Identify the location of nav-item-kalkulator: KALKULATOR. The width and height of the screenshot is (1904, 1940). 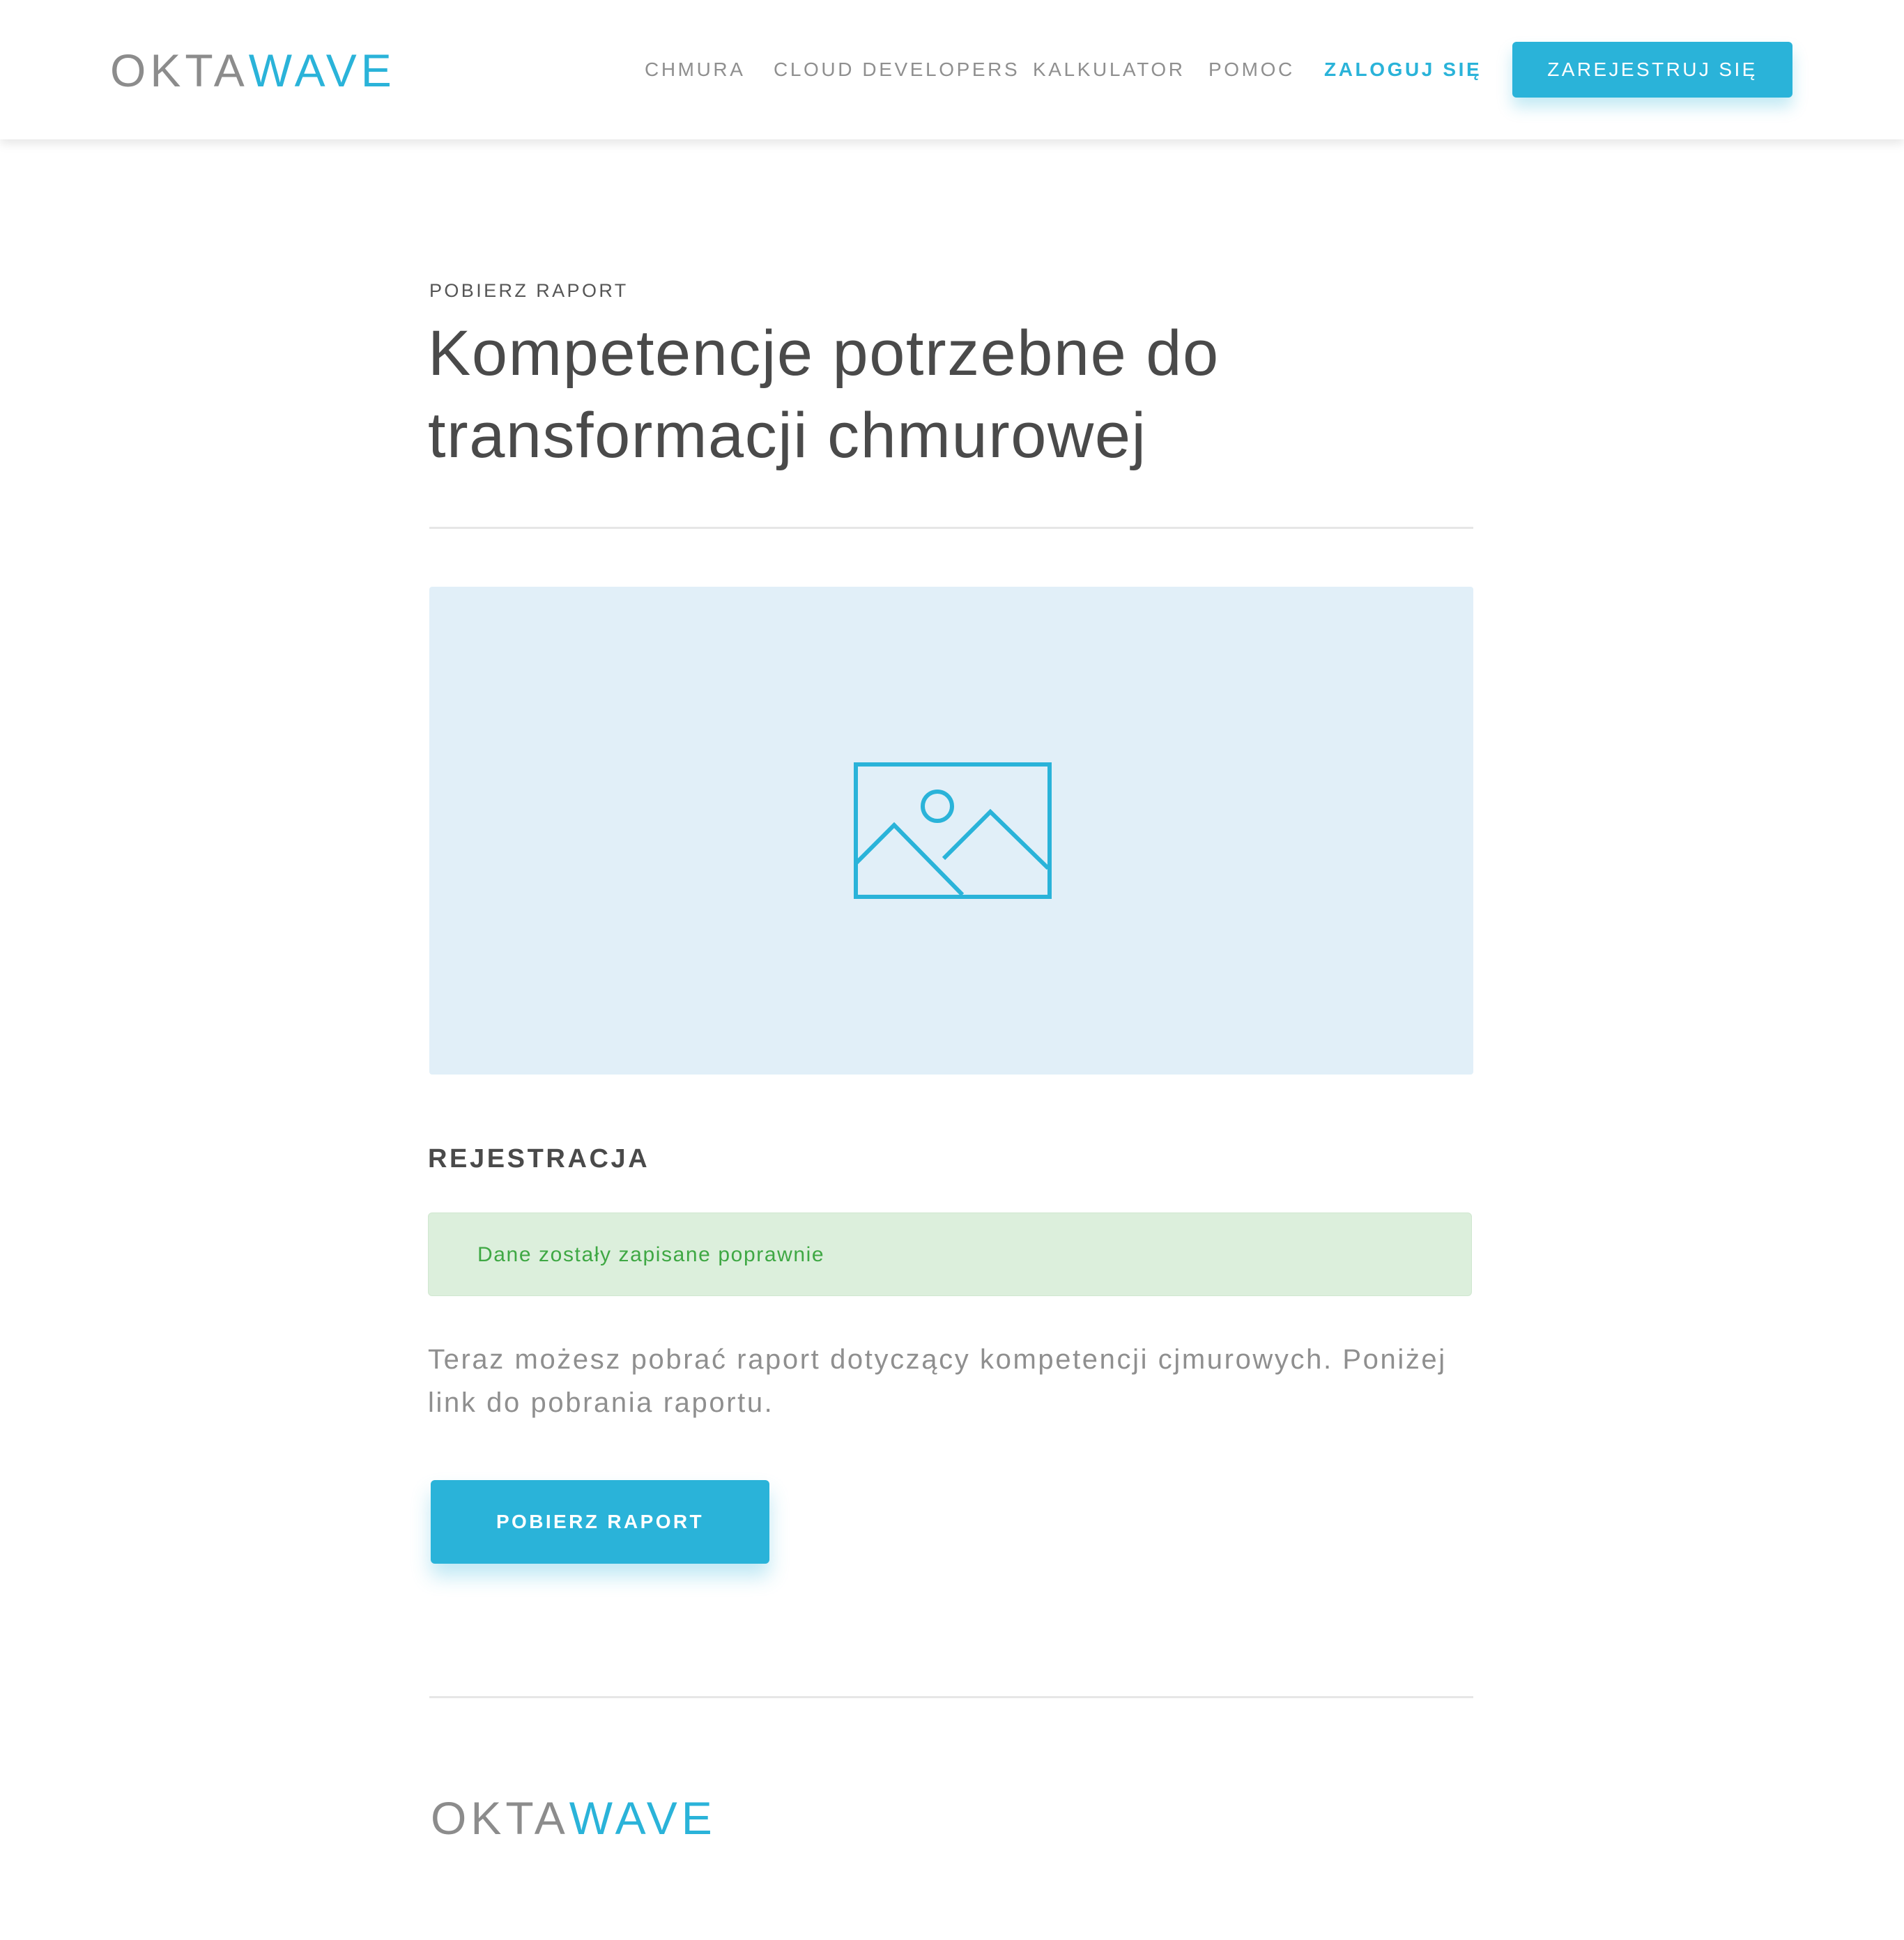
(1109, 69).